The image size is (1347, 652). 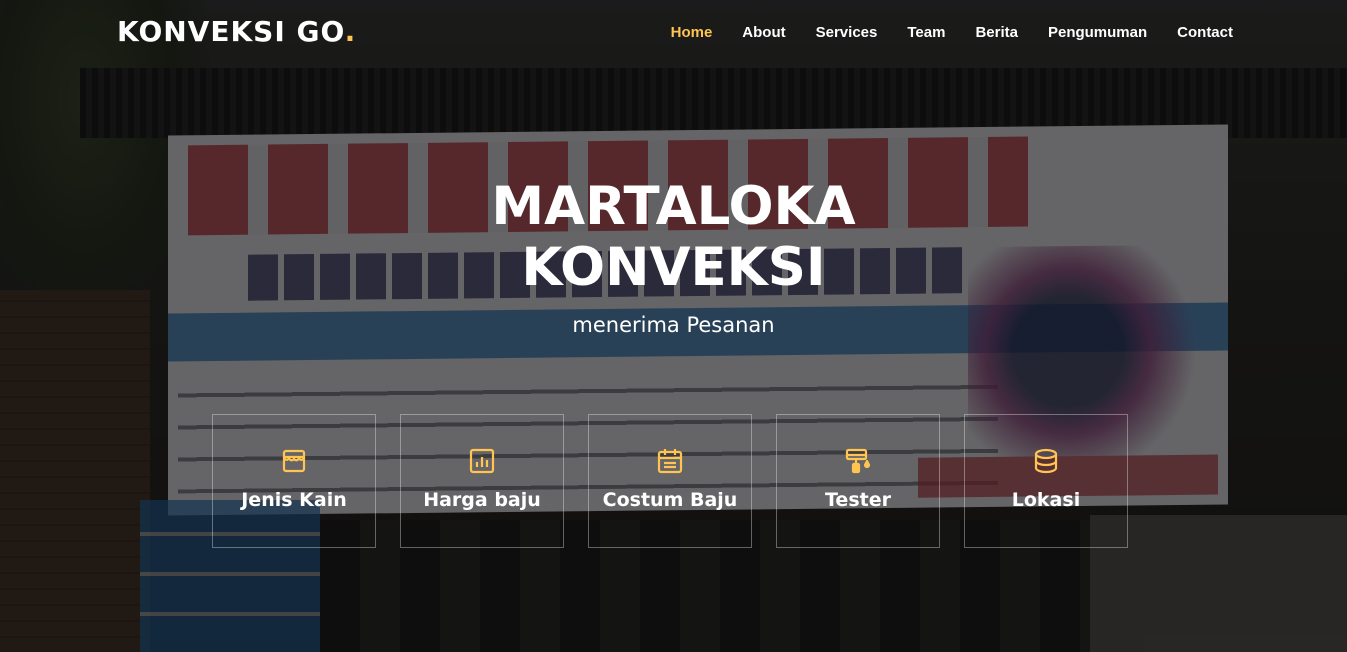 I want to click on calendar-icon, so click(x=670, y=461).